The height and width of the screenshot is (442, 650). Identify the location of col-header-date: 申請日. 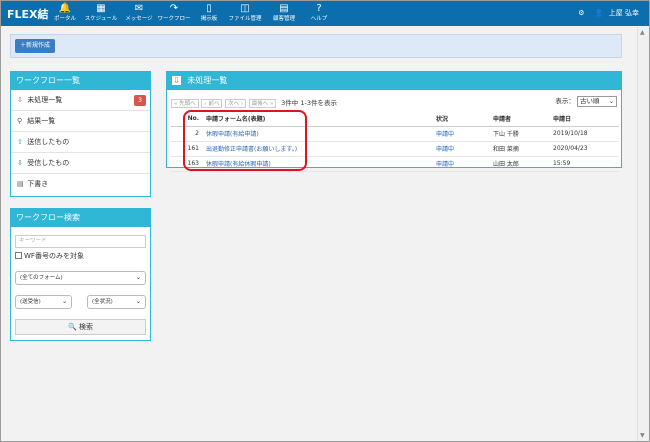
(584, 119).